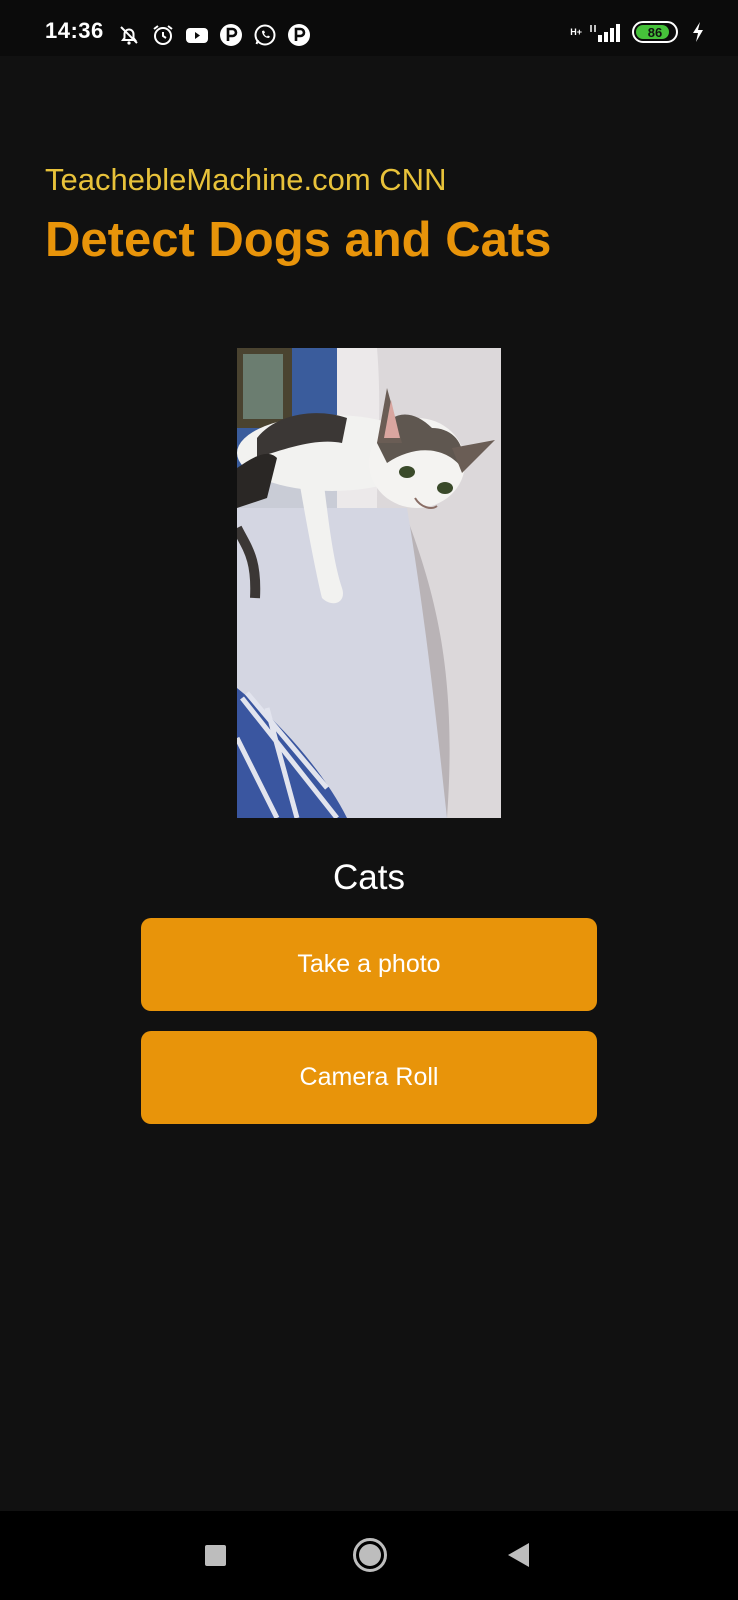 The width and height of the screenshot is (738, 1600). What do you see at coordinates (369, 877) in the screenshot?
I see `prediction-label: Cats` at bounding box center [369, 877].